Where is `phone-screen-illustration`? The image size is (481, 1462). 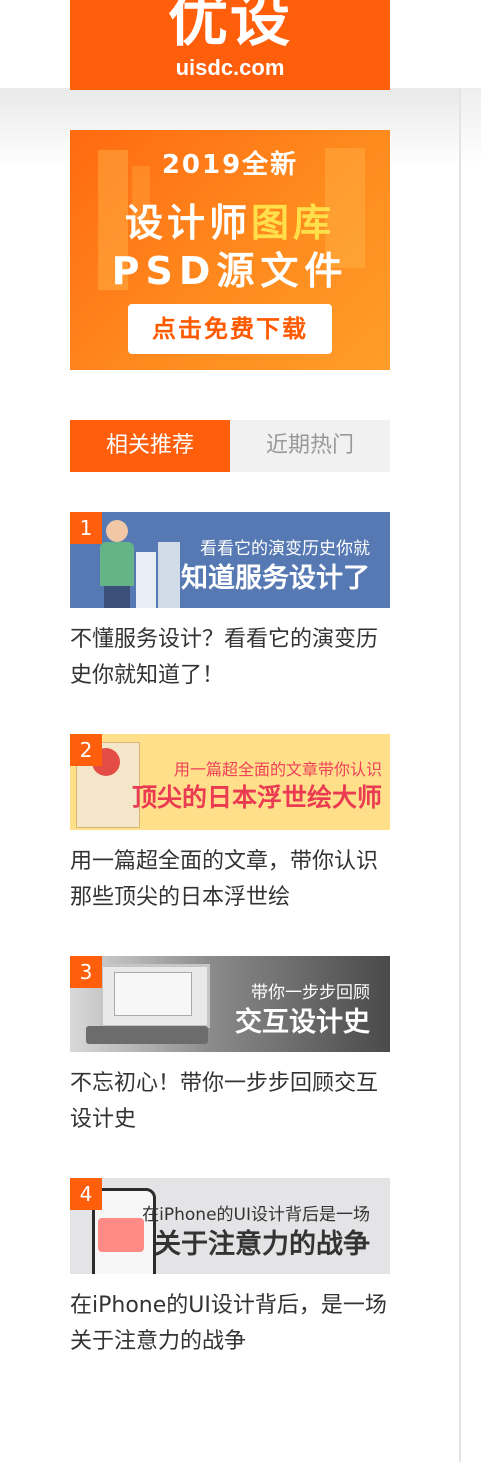
phone-screen-illustration is located at coordinates (121, 1235).